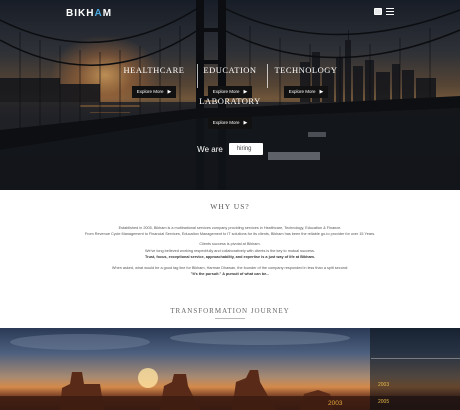 This screenshot has height=410, width=460. I want to click on logo-text: BIKH, so click(80, 13).